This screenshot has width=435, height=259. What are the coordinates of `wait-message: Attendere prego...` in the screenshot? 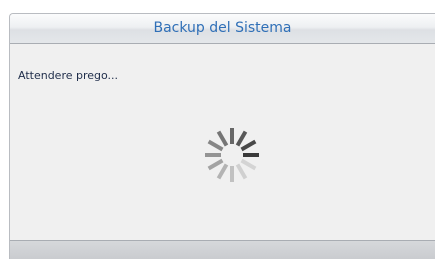 It's located at (68, 75).